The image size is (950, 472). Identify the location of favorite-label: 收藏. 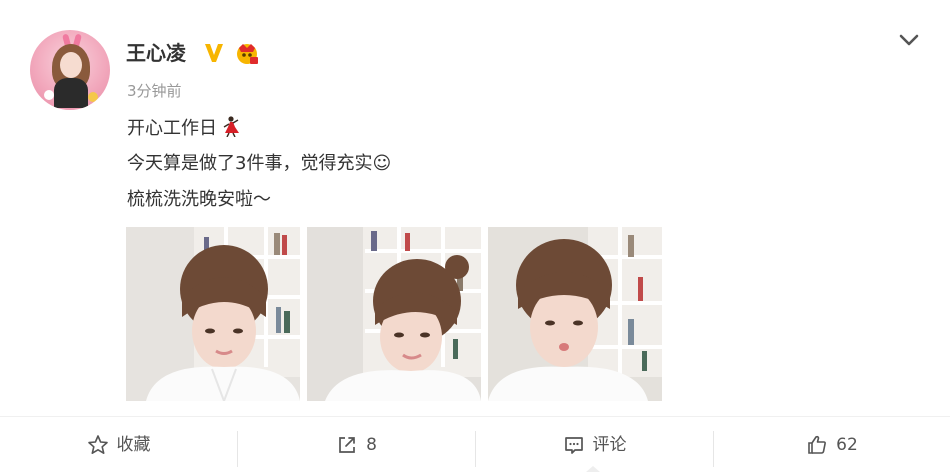
(133, 444).